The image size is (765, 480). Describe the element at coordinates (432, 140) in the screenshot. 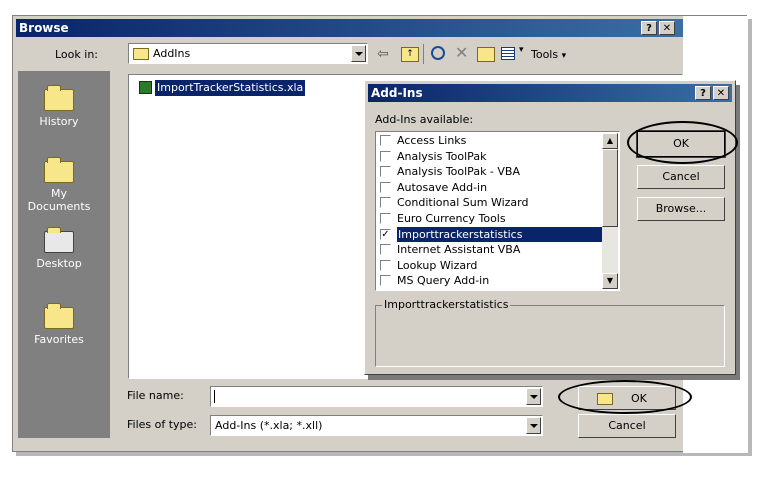

I see `addin-label: Access Links` at that location.